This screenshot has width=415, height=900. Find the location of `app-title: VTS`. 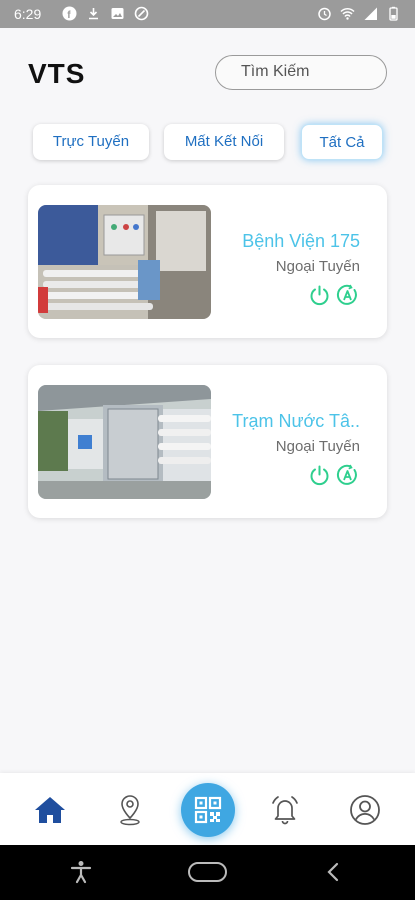

app-title: VTS is located at coordinates (57, 73).